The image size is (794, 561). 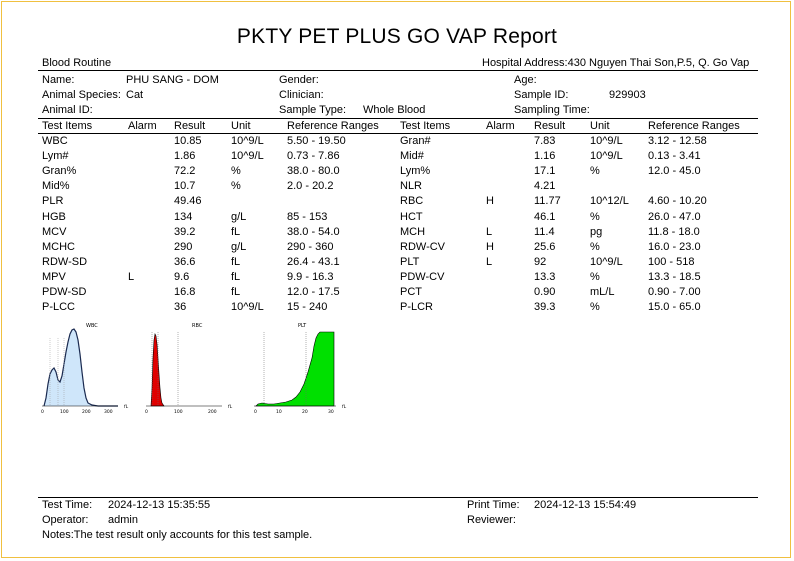 I want to click on reference-range: 26.4 - 43.1, so click(x=313, y=261).